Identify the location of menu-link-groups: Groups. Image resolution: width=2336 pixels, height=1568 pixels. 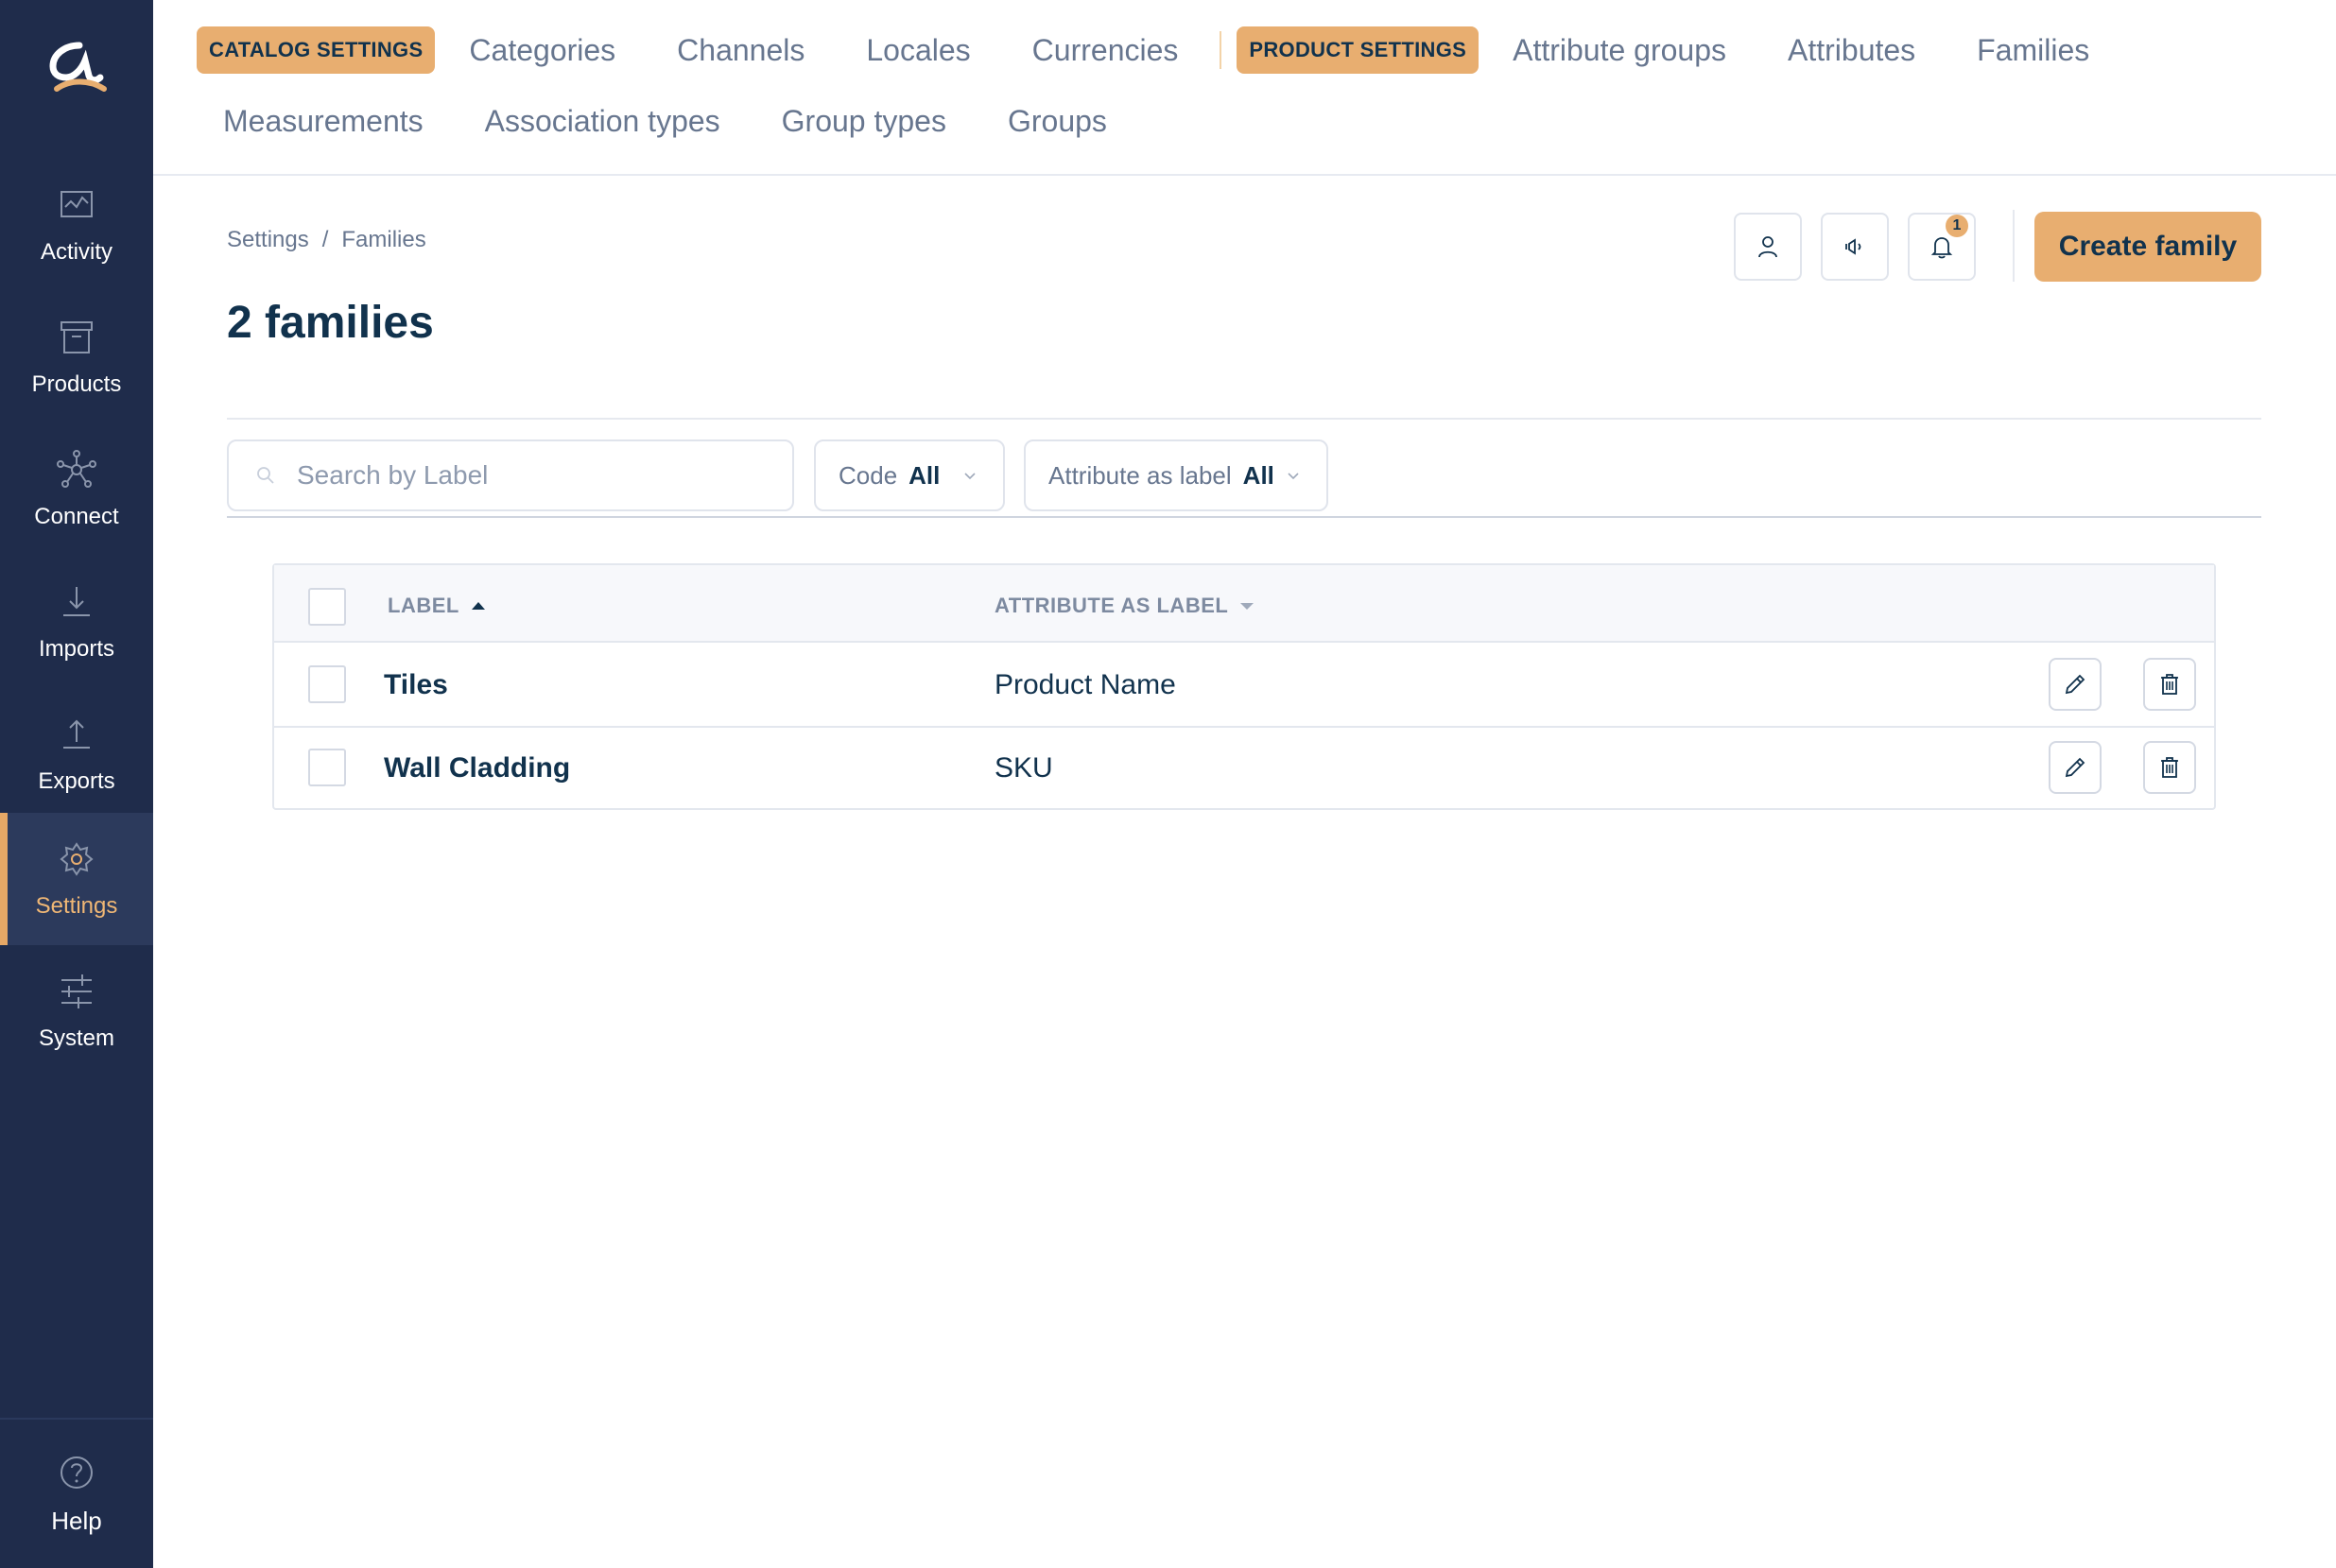
(1057, 121).